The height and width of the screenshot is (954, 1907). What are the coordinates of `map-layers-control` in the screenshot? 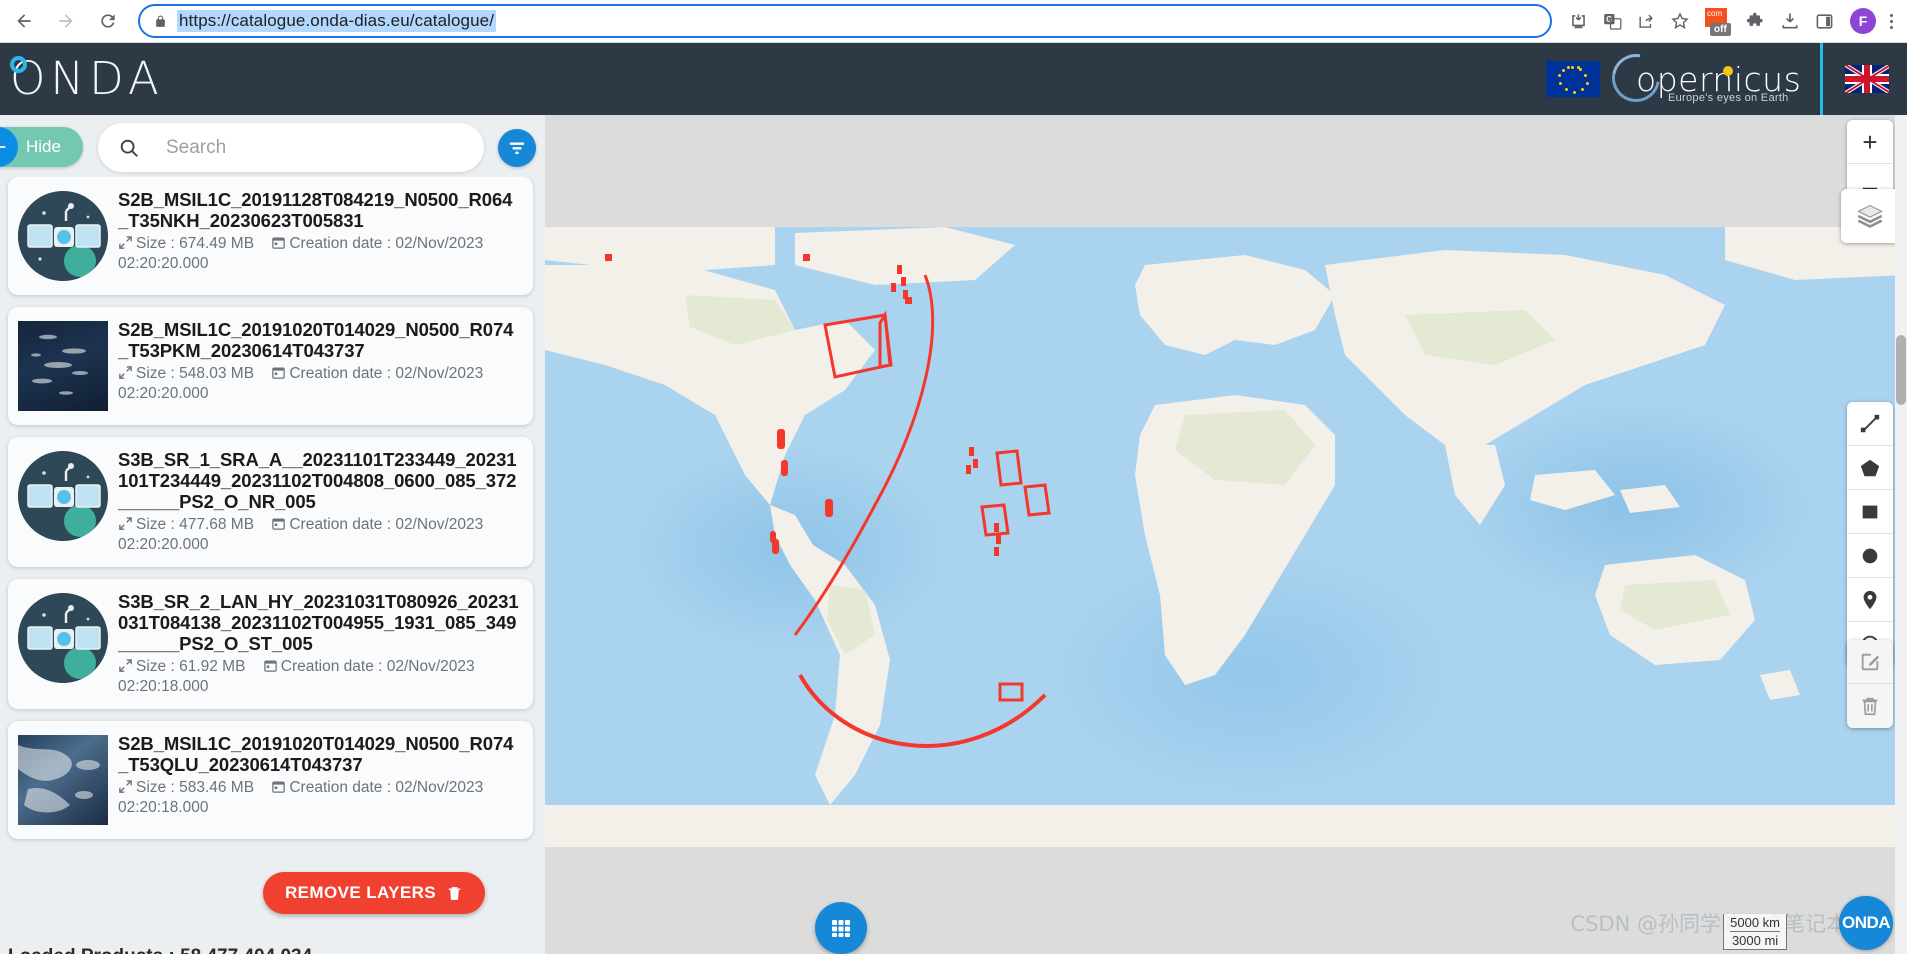 It's located at (1870, 216).